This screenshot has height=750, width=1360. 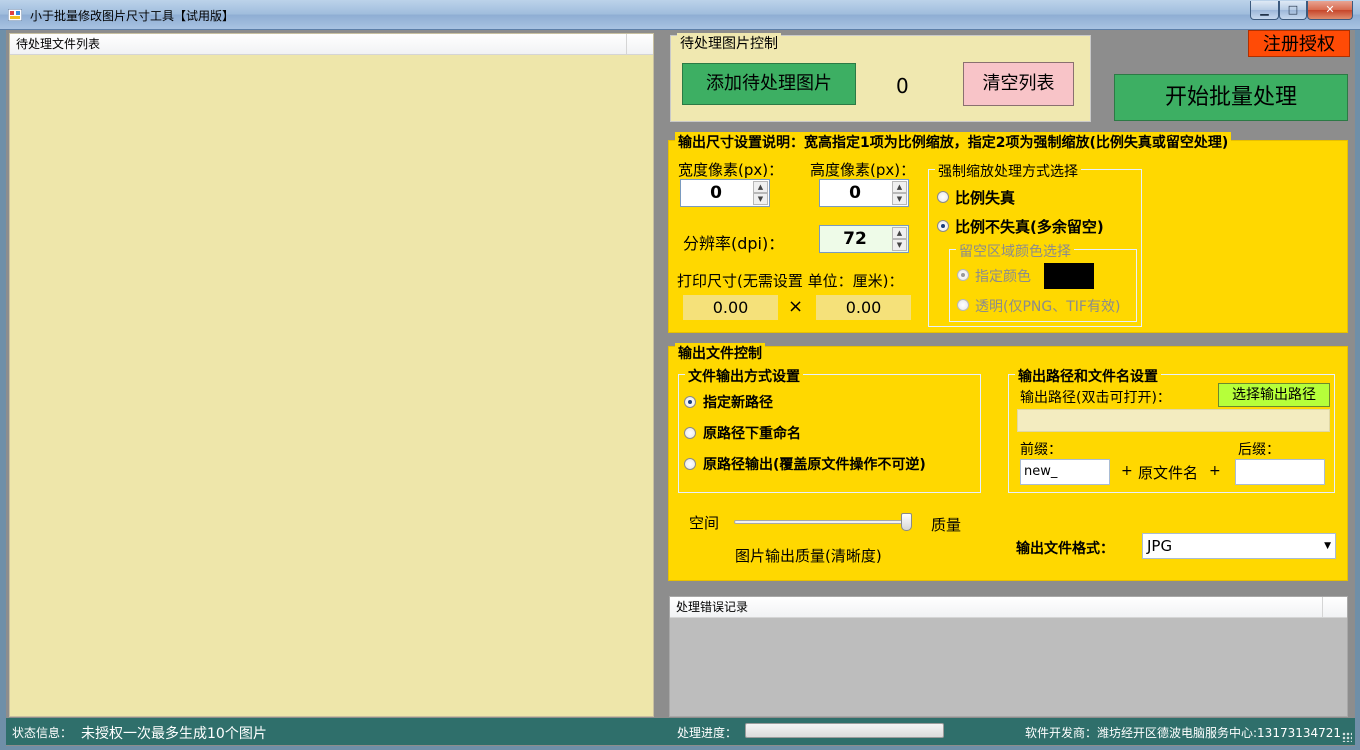 I want to click on register-button: 注册授权, so click(x=1299, y=43).